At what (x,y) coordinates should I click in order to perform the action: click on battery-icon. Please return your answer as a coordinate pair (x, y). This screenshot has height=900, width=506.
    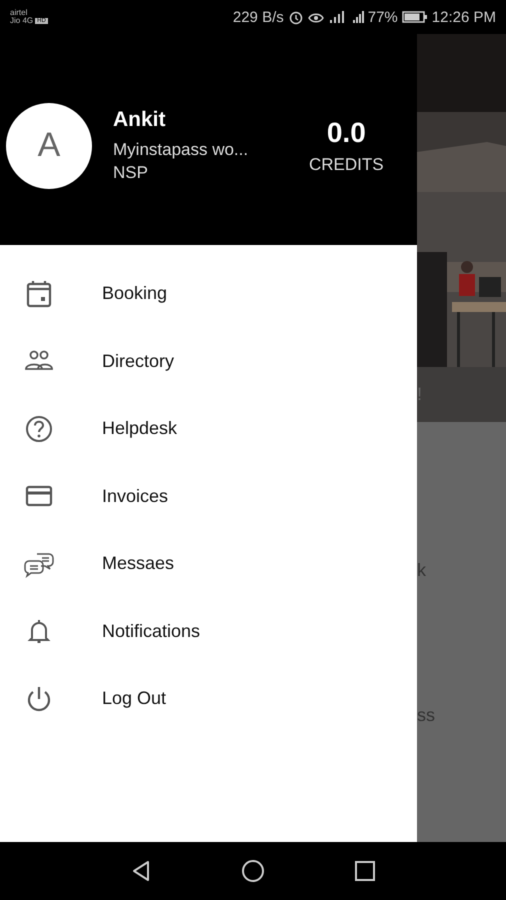
    Looking at the image, I should click on (415, 17).